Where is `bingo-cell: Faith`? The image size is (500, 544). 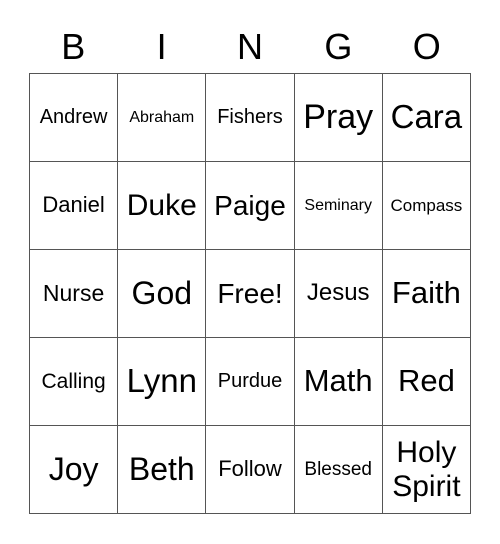 bingo-cell: Faith is located at coordinates (426, 294).